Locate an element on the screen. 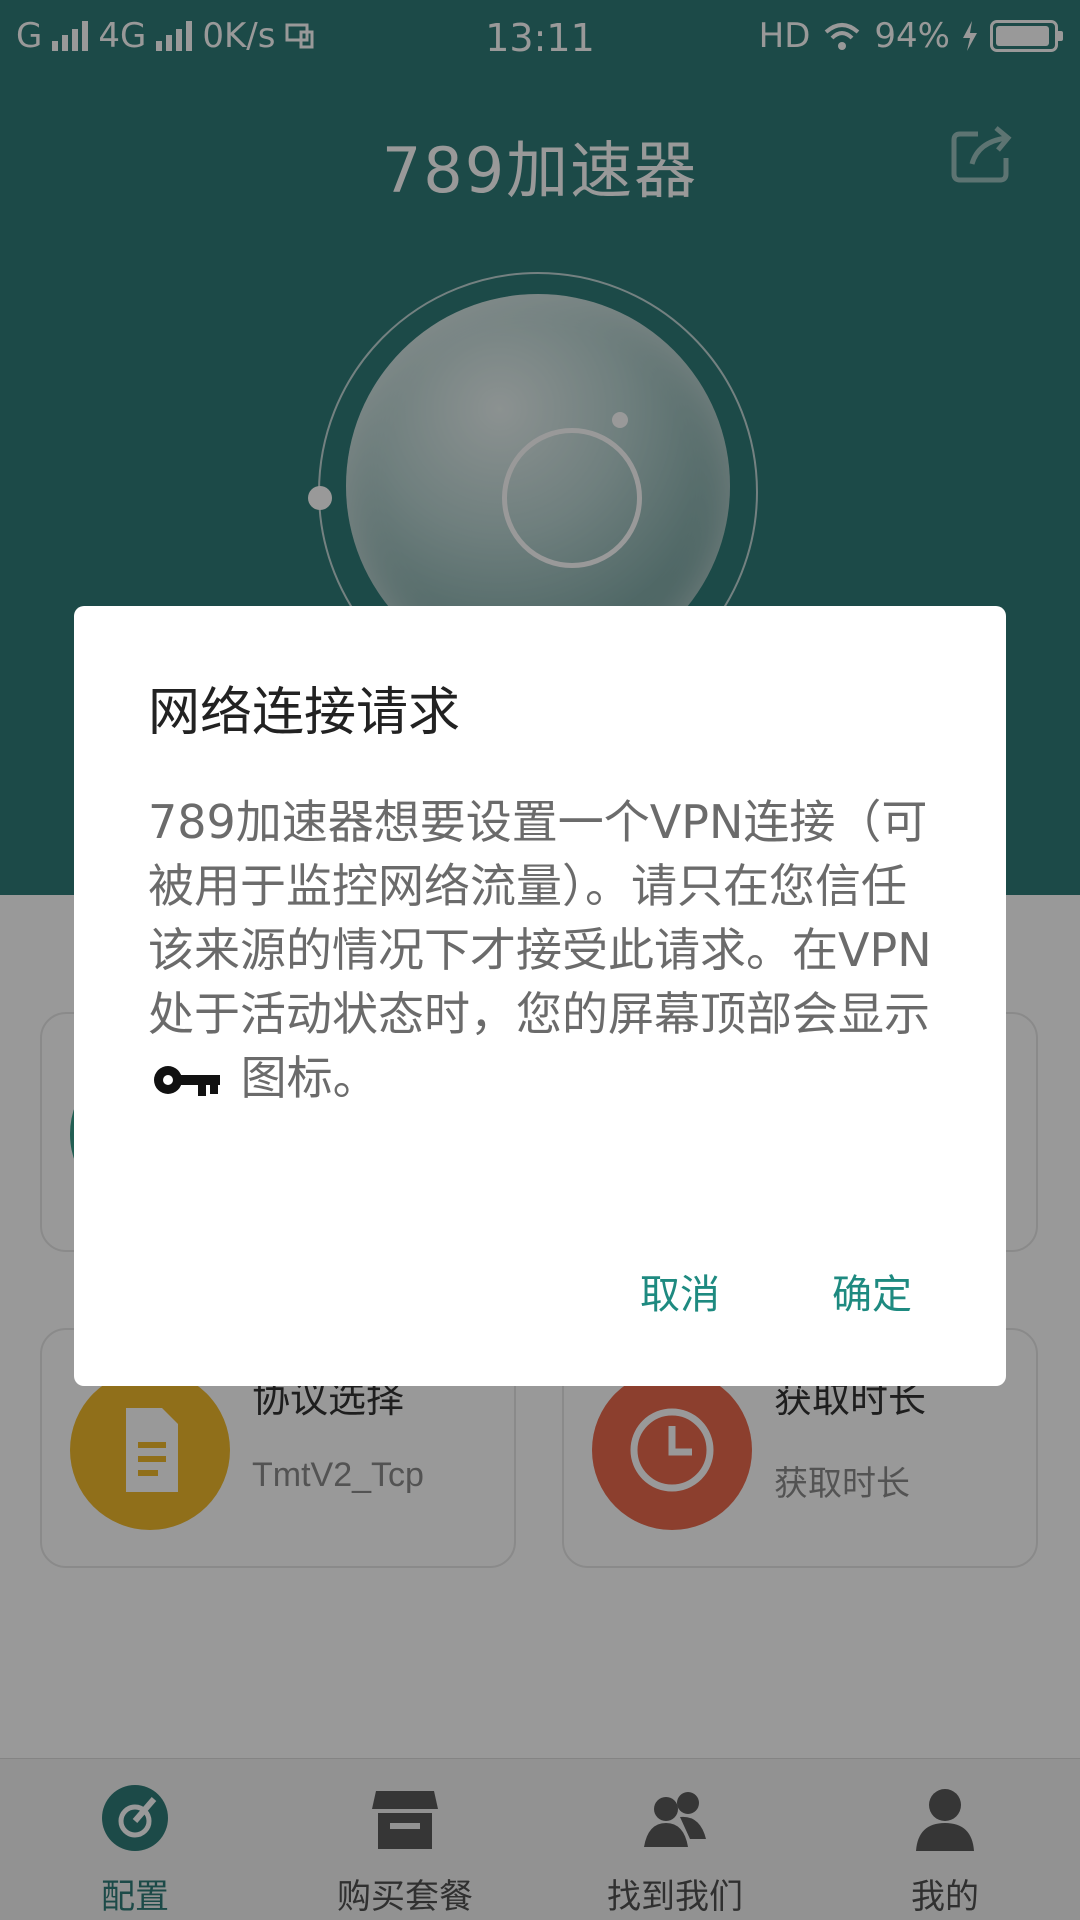 The width and height of the screenshot is (1080, 1920). confirm-button: 确定 is located at coordinates (872, 1291).